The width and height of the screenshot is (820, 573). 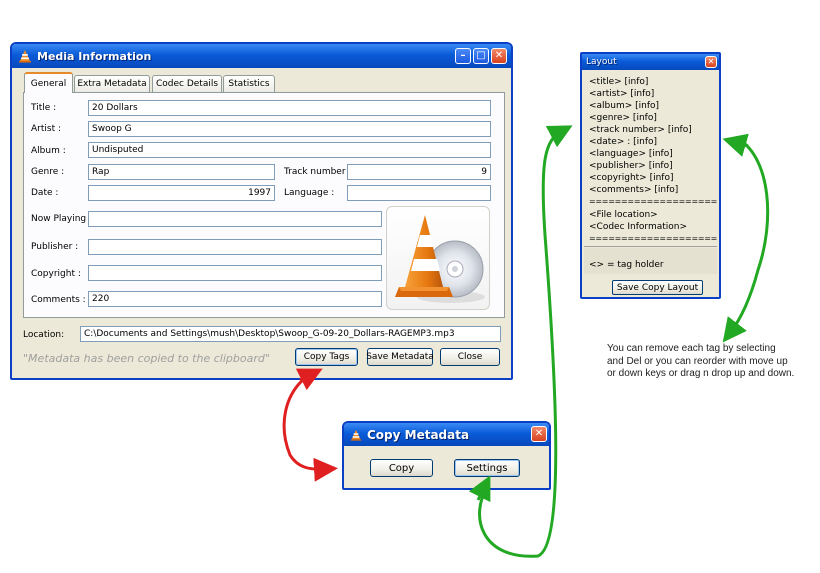 I want to click on media-window-title: Media Information, so click(x=94, y=56).